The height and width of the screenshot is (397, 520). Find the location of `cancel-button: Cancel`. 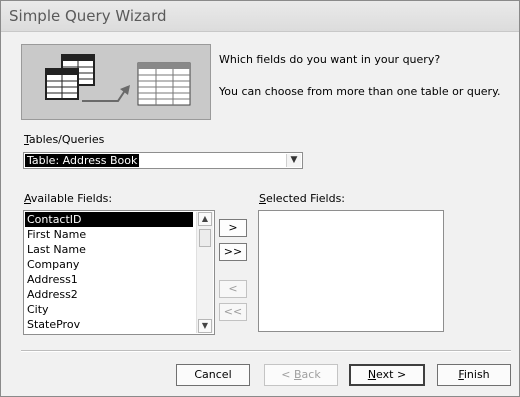

cancel-button: Cancel is located at coordinates (213, 375).